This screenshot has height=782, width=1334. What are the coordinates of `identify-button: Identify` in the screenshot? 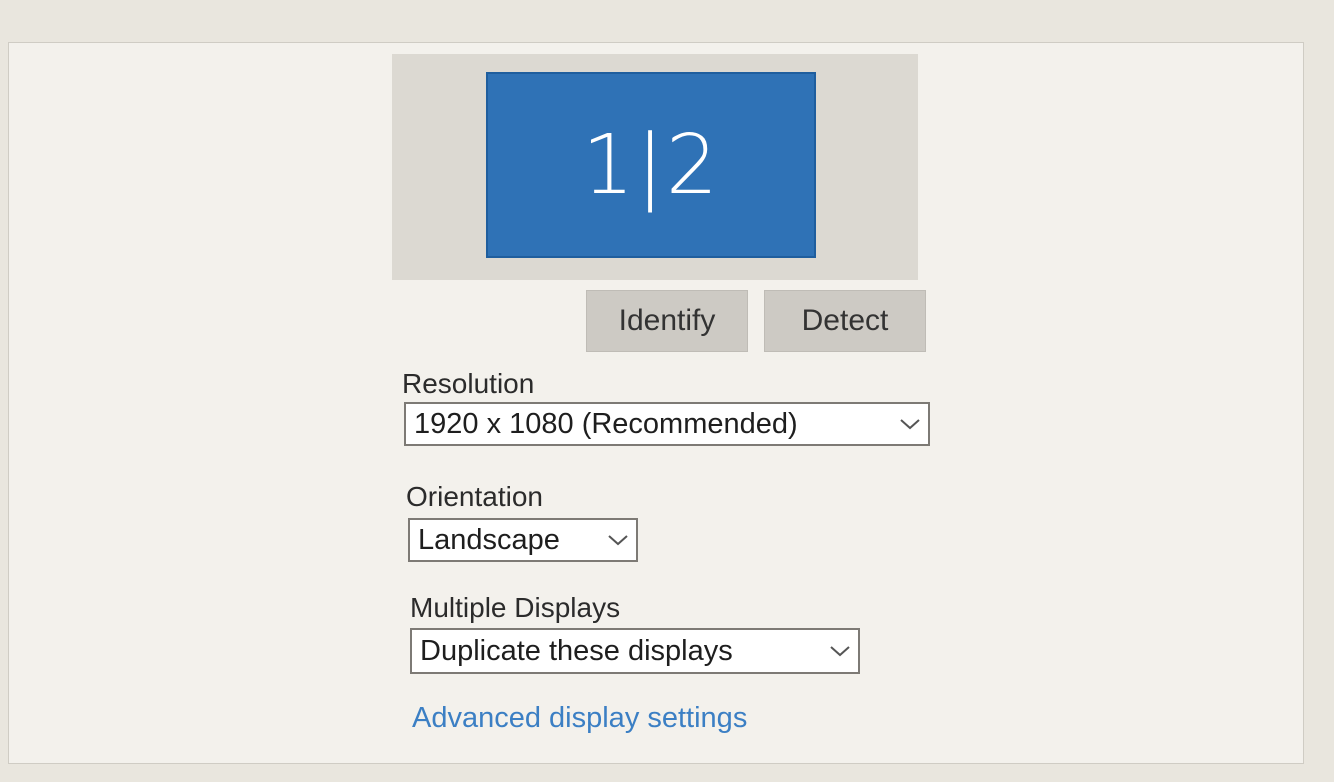 It's located at (667, 321).